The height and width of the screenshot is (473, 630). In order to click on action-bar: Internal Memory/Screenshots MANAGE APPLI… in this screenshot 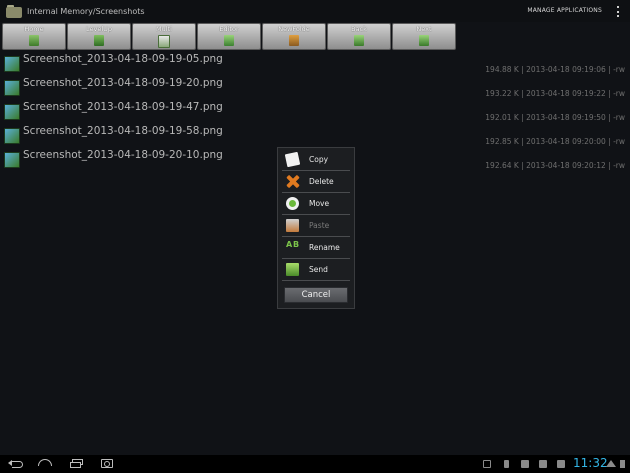, I will do `click(315, 11)`.